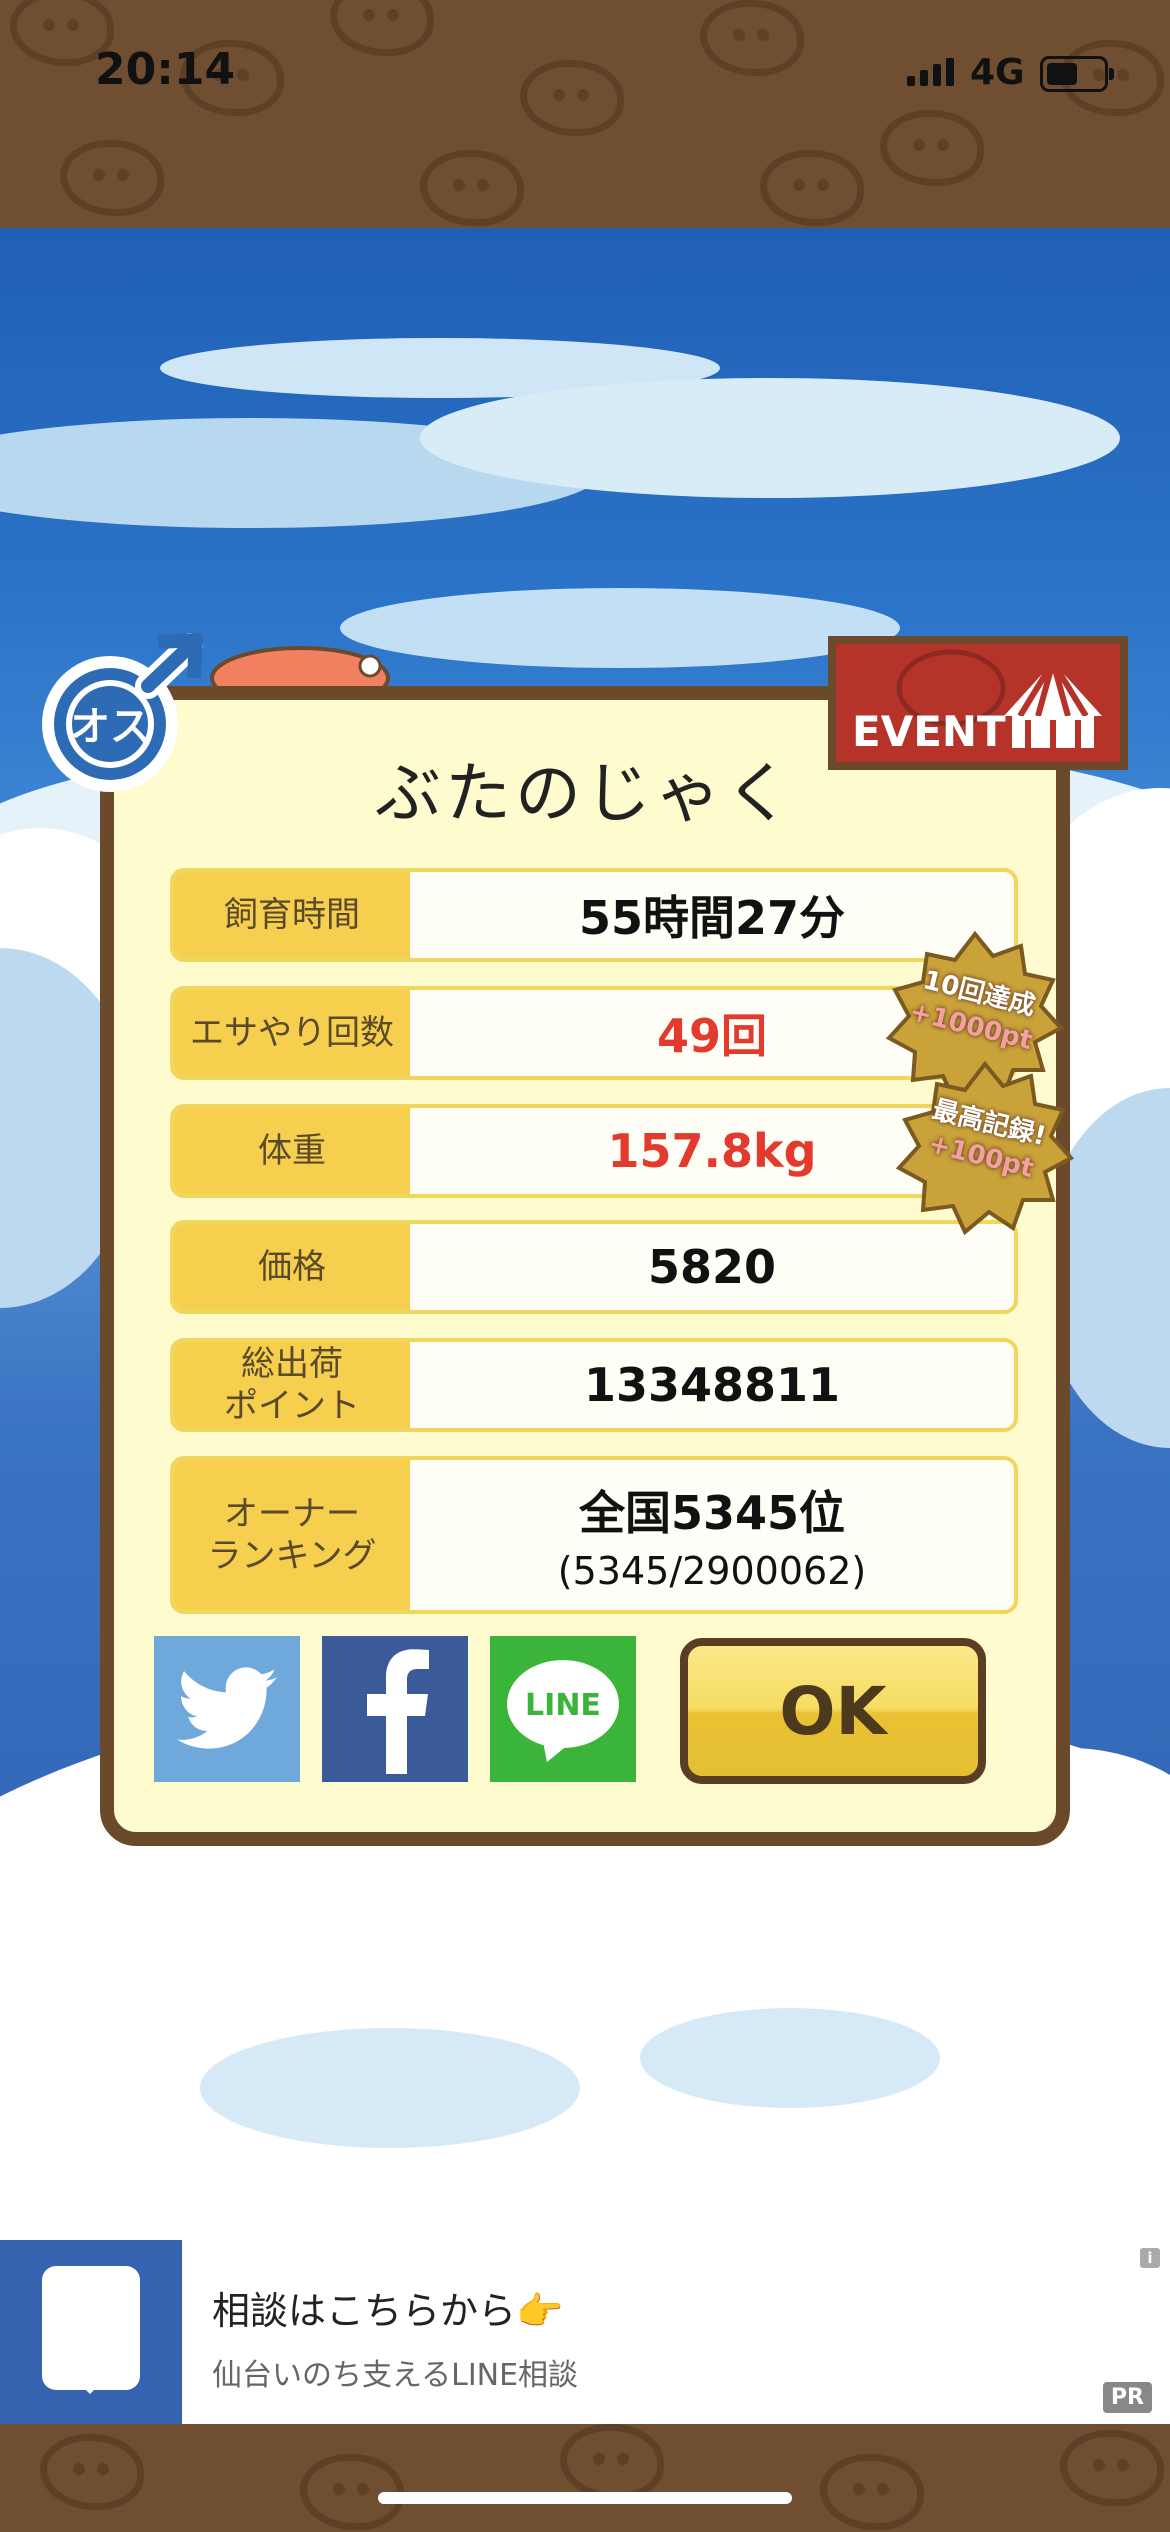 The height and width of the screenshot is (2532, 1170). I want to click on ranking-value: 全国5345位, so click(712, 1513).